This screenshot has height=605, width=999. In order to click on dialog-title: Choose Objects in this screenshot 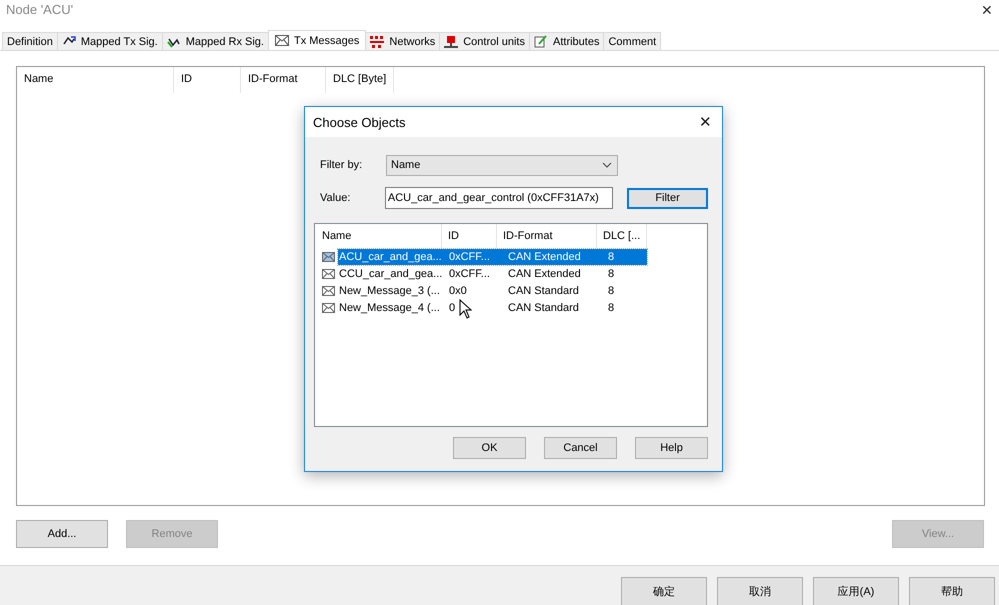, I will do `click(359, 122)`.